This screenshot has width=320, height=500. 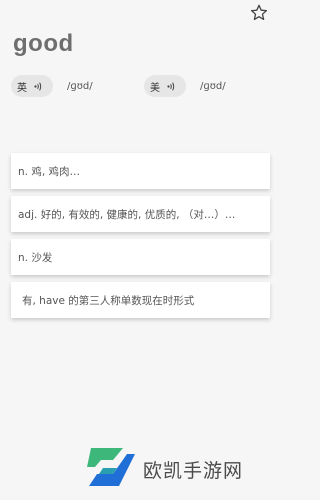 What do you see at coordinates (109, 469) in the screenshot?
I see `site-logo-icon` at bounding box center [109, 469].